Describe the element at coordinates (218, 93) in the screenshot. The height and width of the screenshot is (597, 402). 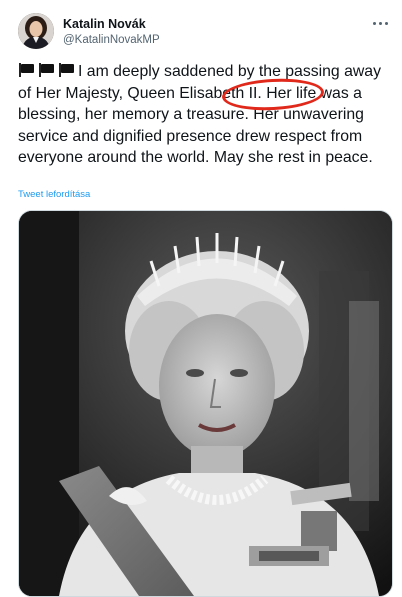
I see `highlighted-name: Elisabeth II` at that location.